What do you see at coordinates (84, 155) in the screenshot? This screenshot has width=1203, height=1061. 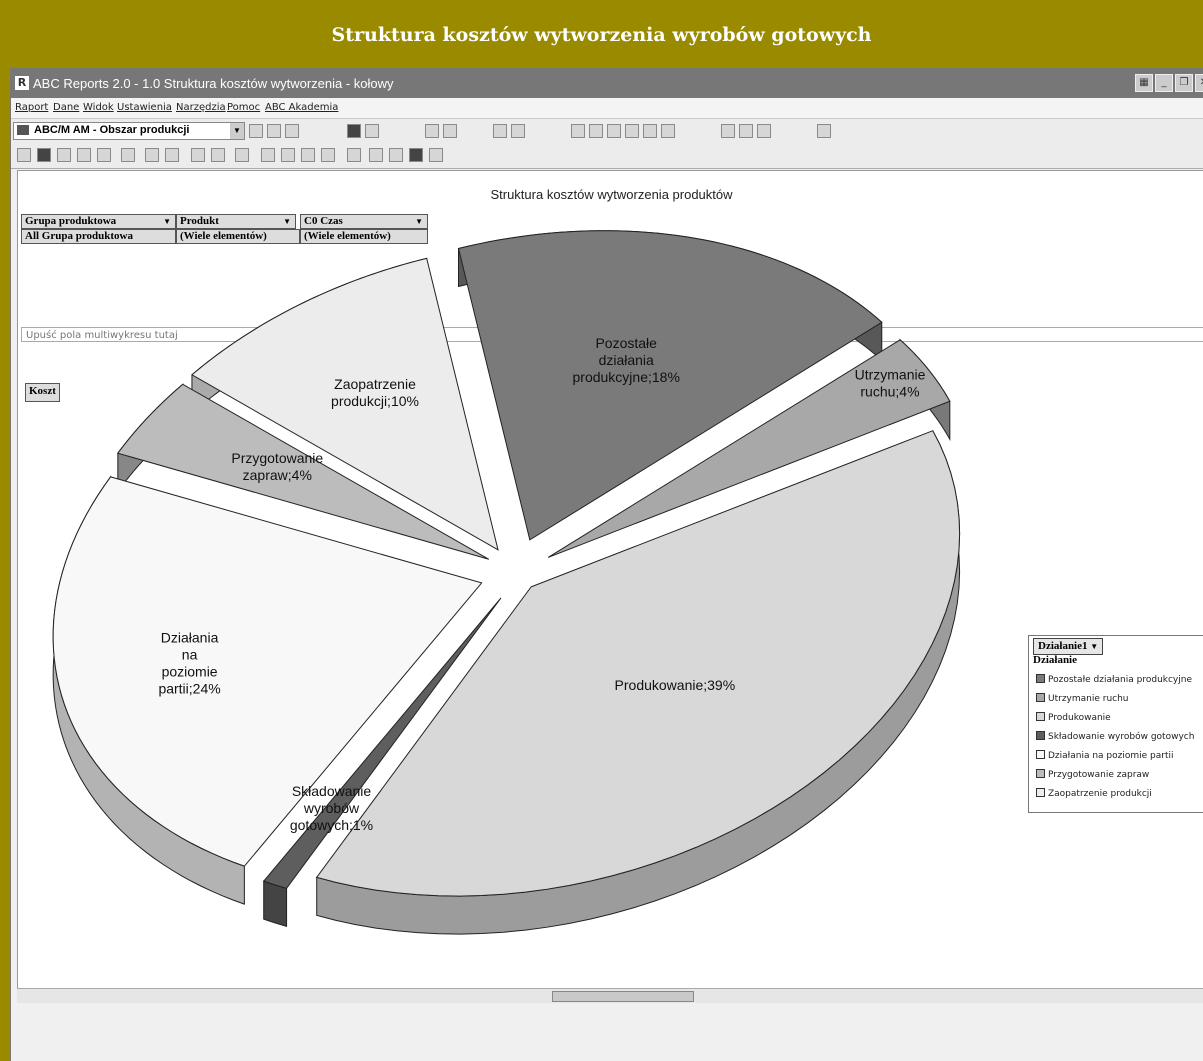 I see `delete-icon` at bounding box center [84, 155].